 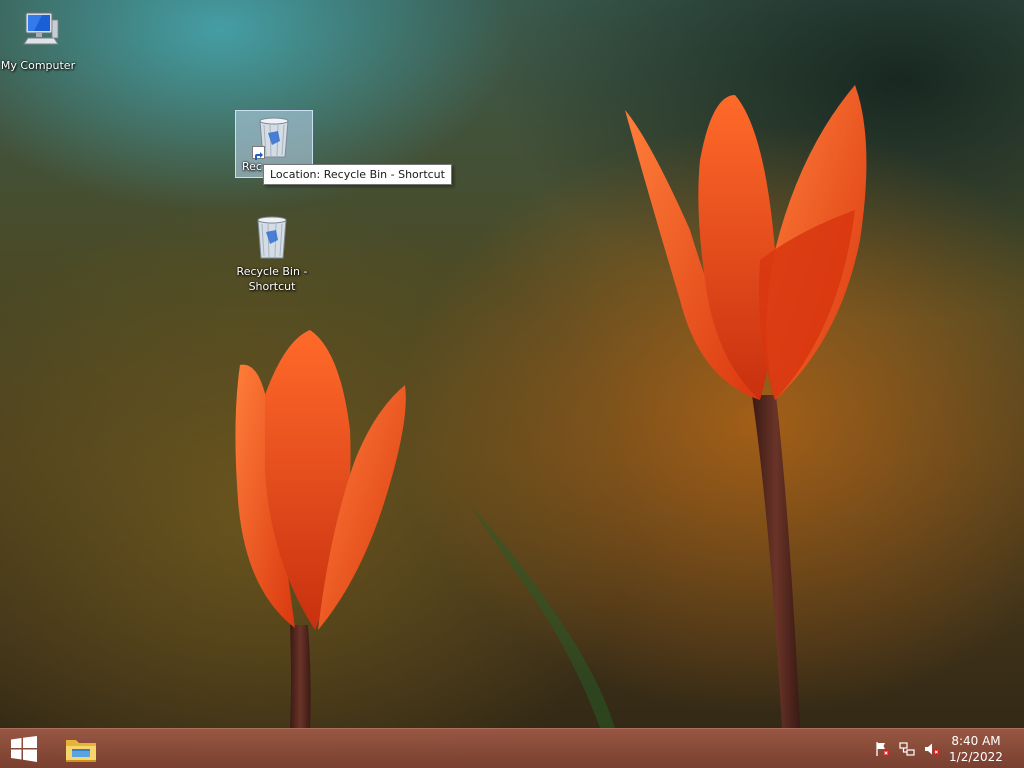 What do you see at coordinates (258, 153) in the screenshot?
I see `shortcut-arrow-icon` at bounding box center [258, 153].